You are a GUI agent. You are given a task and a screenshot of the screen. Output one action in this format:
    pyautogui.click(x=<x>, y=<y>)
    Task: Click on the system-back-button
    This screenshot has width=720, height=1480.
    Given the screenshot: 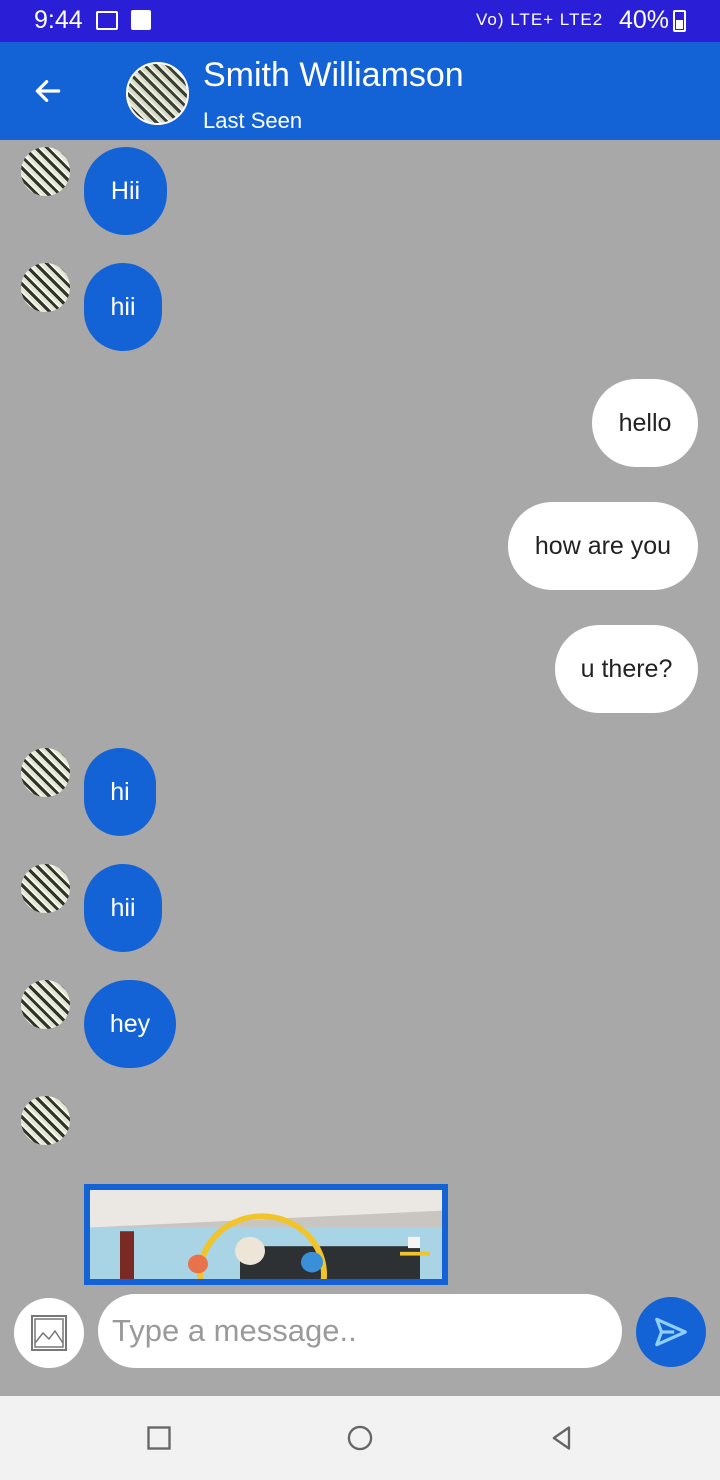 What is the action you would take?
    pyautogui.click(x=562, y=1438)
    